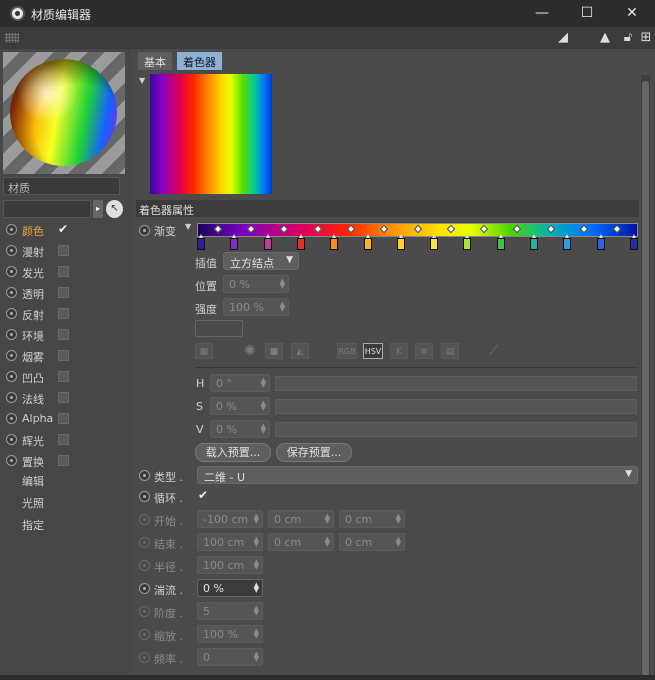 The height and width of the screenshot is (680, 655). Describe the element at coordinates (47, 209) in the screenshot. I see `material-dropdown-field` at that location.